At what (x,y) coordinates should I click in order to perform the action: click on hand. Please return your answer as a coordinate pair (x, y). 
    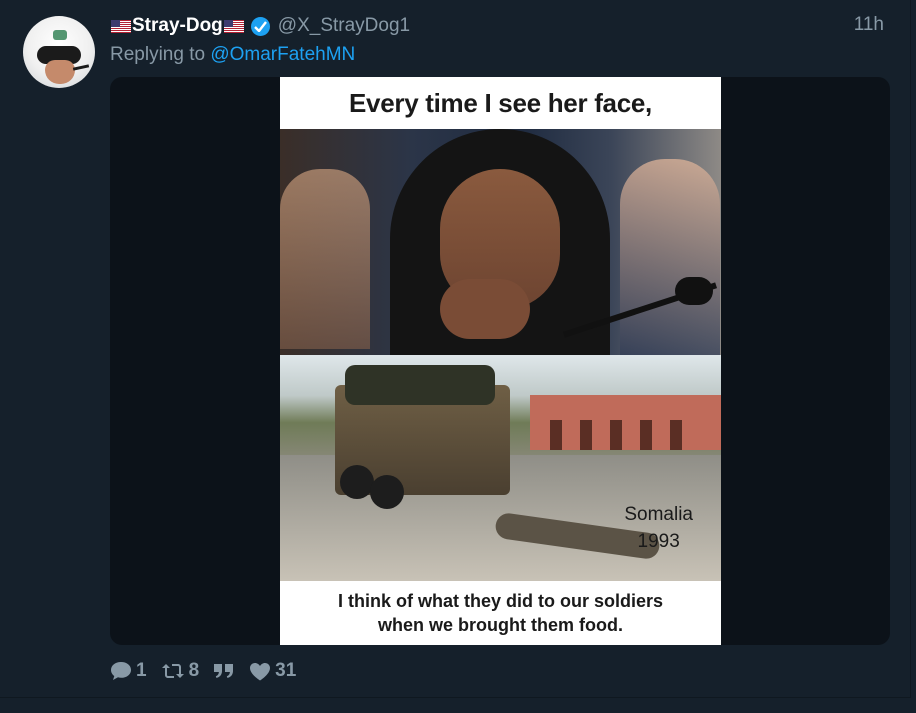
    Looking at the image, I should click on (485, 309).